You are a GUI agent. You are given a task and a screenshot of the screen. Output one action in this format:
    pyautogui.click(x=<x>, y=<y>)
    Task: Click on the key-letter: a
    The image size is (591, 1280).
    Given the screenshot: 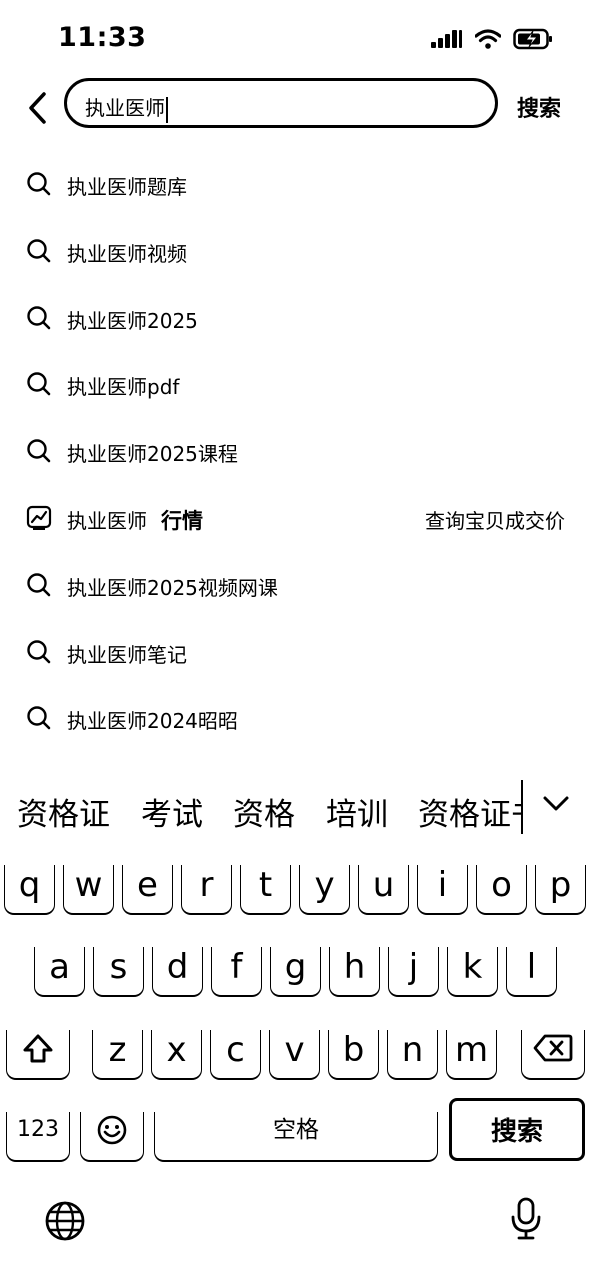 What is the action you would take?
    pyautogui.click(x=59, y=972)
    